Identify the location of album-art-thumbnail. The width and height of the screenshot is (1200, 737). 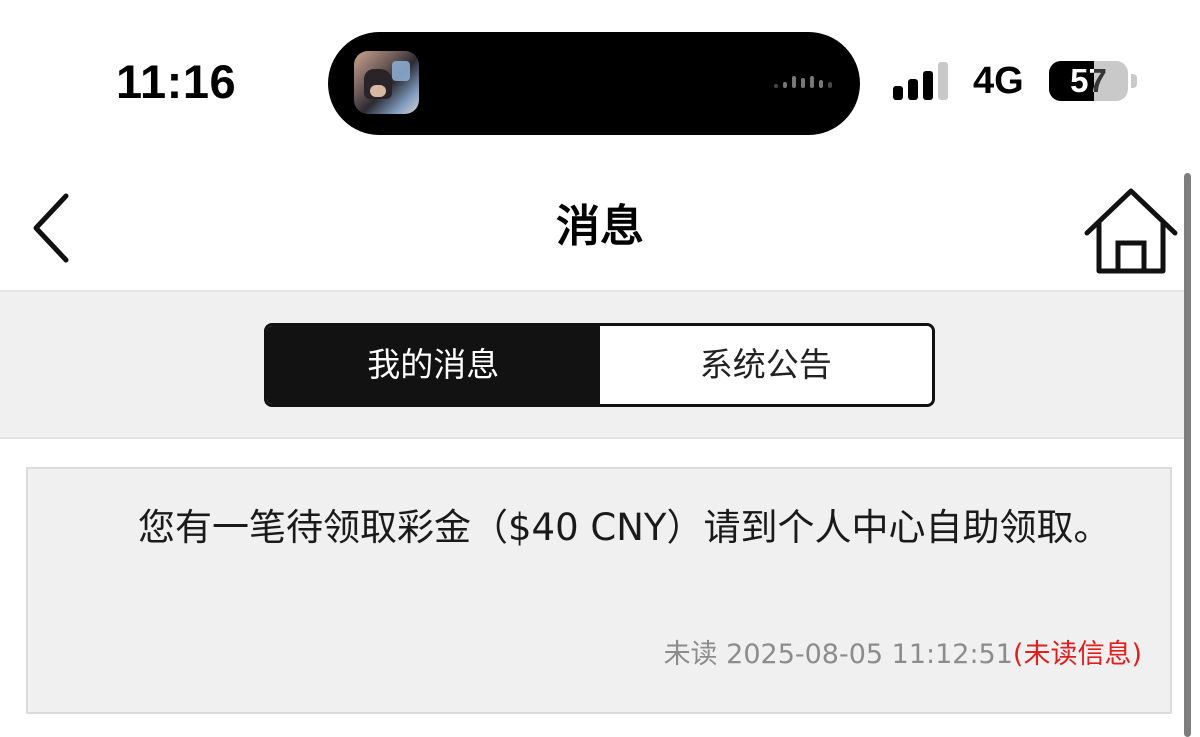
(386, 82).